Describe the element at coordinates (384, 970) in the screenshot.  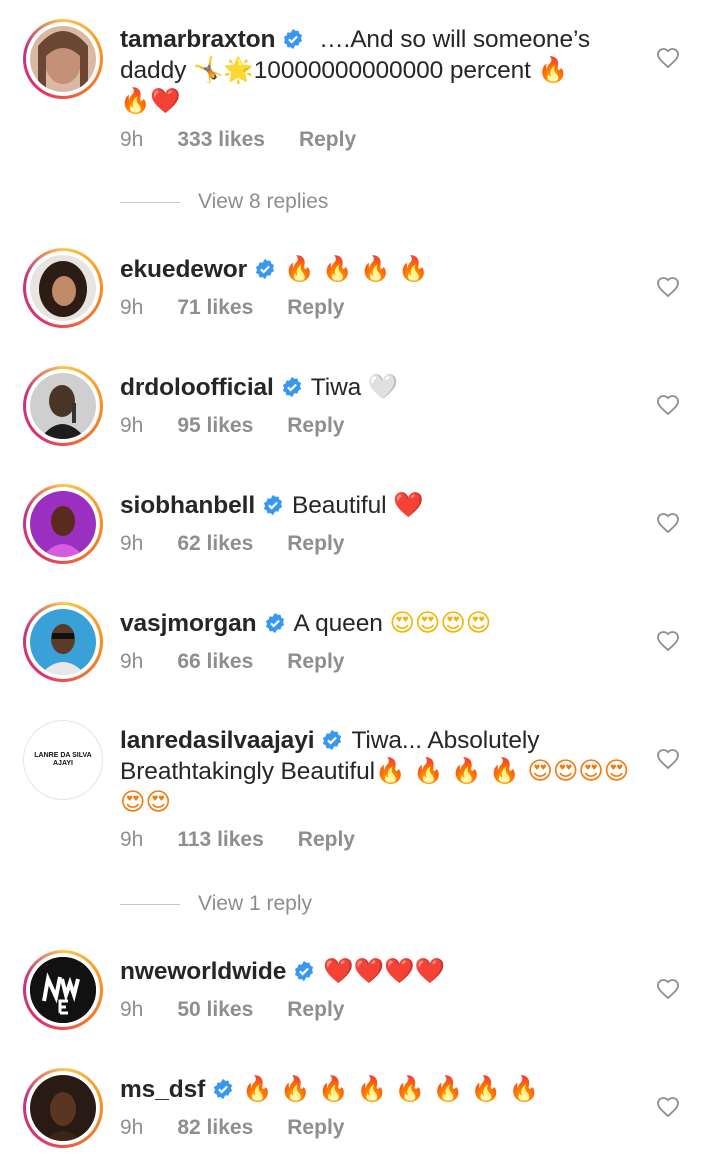
I see `heart-emojis: ❤️❤️❤️❤️` at that location.